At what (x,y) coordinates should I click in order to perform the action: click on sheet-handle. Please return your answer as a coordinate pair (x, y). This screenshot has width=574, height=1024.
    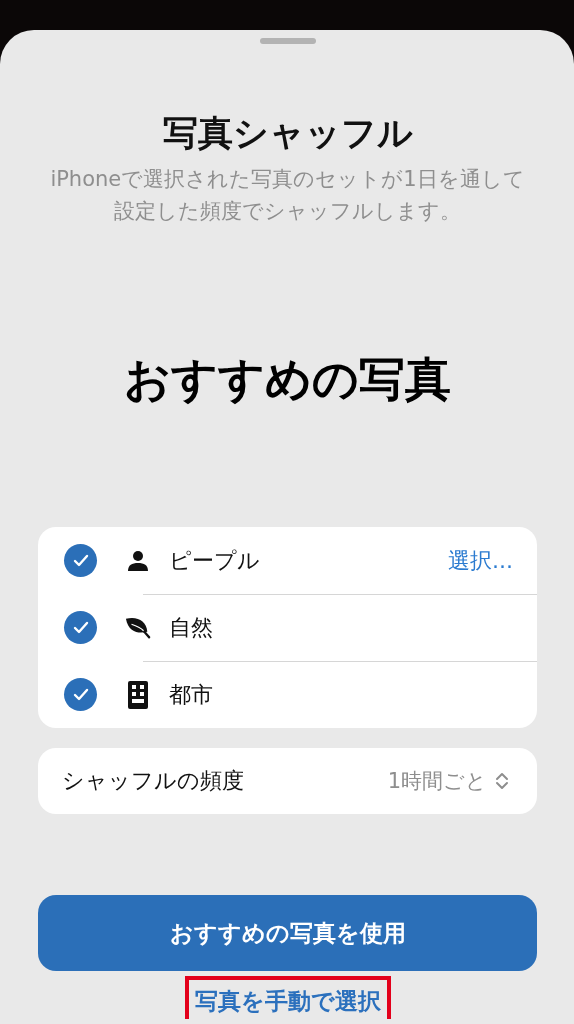
    Looking at the image, I should click on (287, 41).